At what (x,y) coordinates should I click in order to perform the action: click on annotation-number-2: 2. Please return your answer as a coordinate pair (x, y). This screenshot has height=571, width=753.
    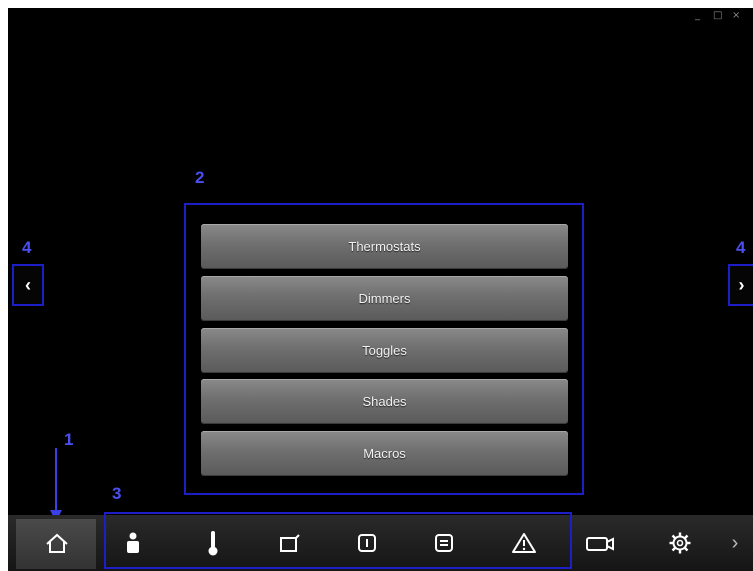
    Looking at the image, I should click on (200, 177).